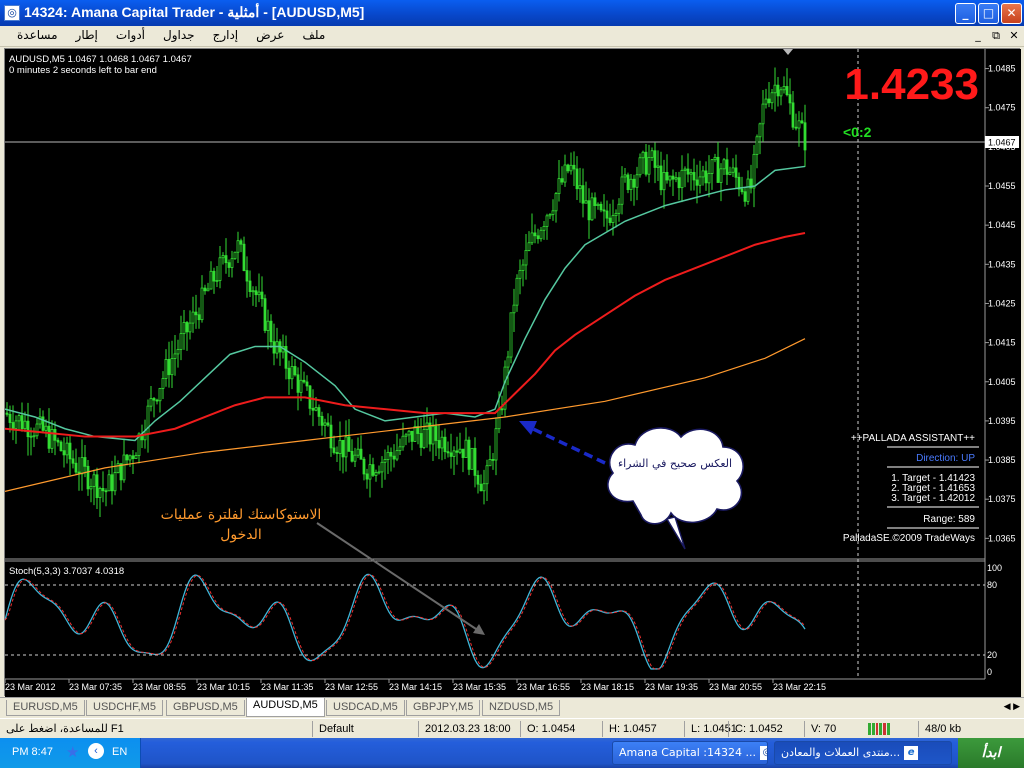  Describe the element at coordinates (690, 753) in the screenshot. I see `taskbar-amana-button: Amana Capital :14324 ...◎` at that location.